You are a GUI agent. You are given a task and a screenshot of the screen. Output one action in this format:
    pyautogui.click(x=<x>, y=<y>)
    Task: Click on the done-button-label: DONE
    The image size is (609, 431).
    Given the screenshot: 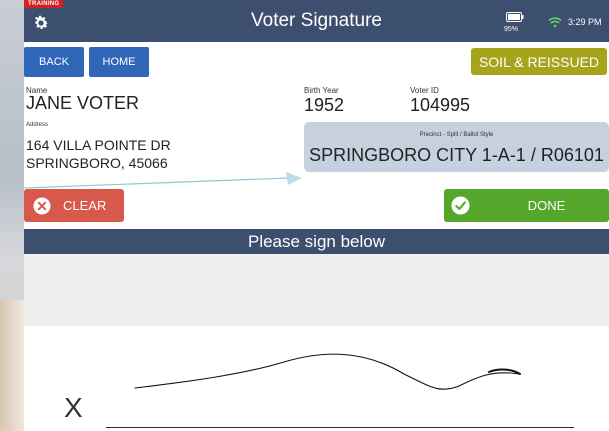 What is the action you would take?
    pyautogui.click(x=546, y=205)
    